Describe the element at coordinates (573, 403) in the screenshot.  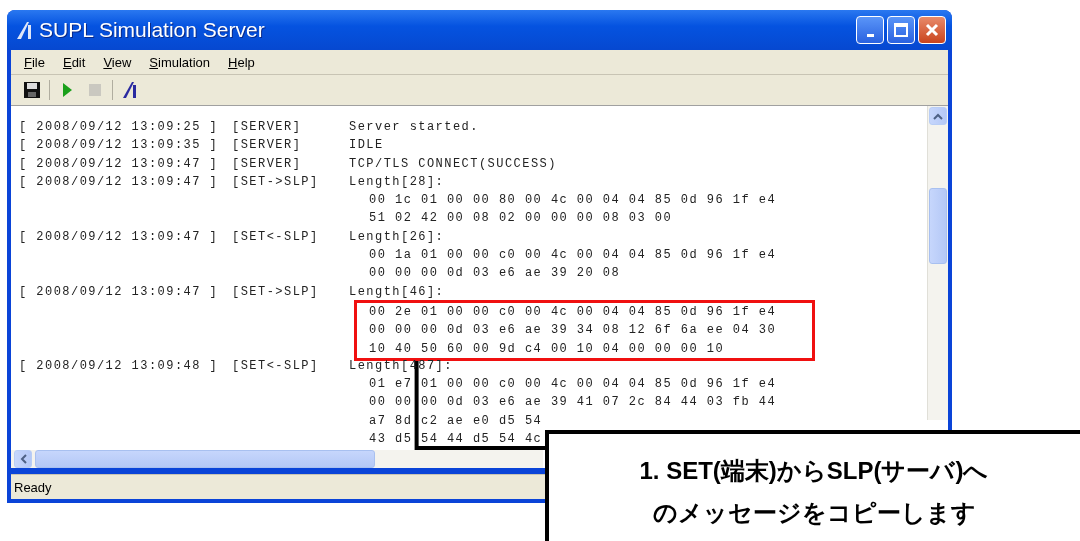
I see `hex-data: 00 00 00 0d 03 e6 ae 39 41 07 2c 84 44 03 fb 44` at that location.